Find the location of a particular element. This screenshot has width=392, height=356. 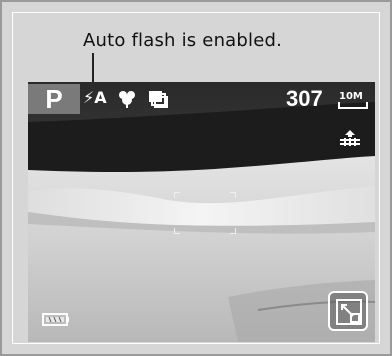

resolution-indicator: 10M is located at coordinates (351, 96).